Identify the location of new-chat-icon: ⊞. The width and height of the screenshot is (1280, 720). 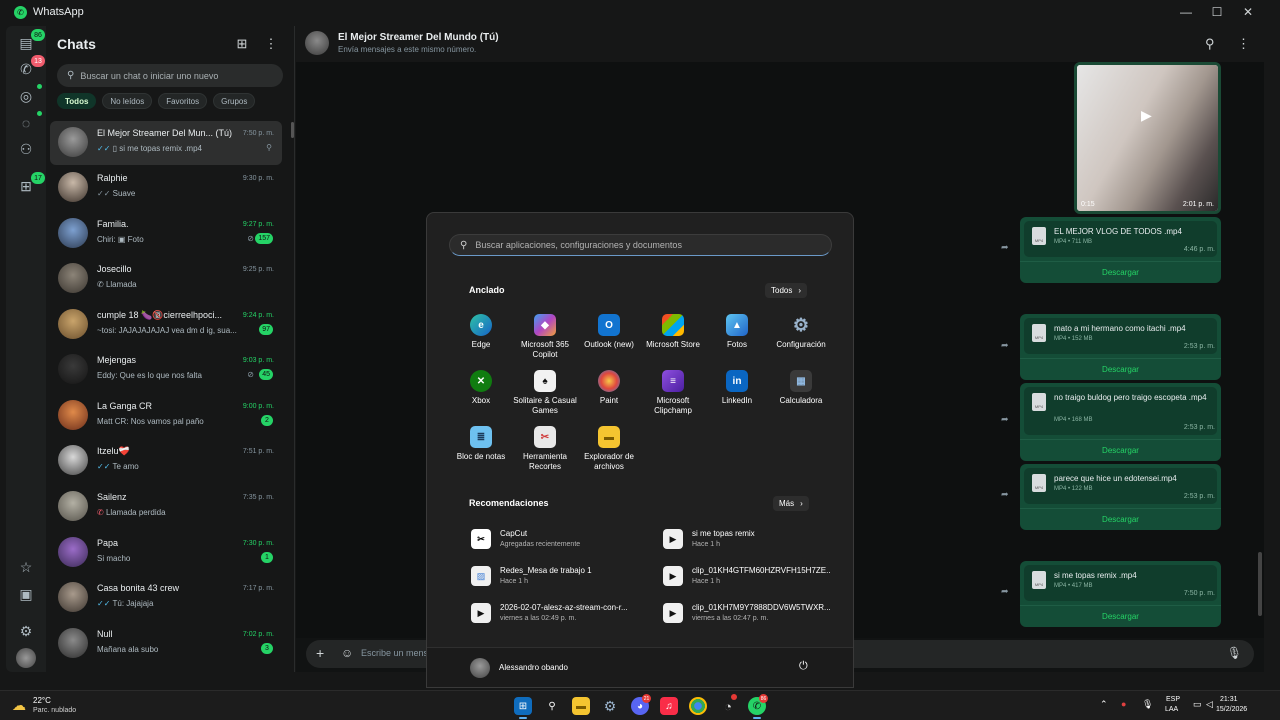
(242, 44).